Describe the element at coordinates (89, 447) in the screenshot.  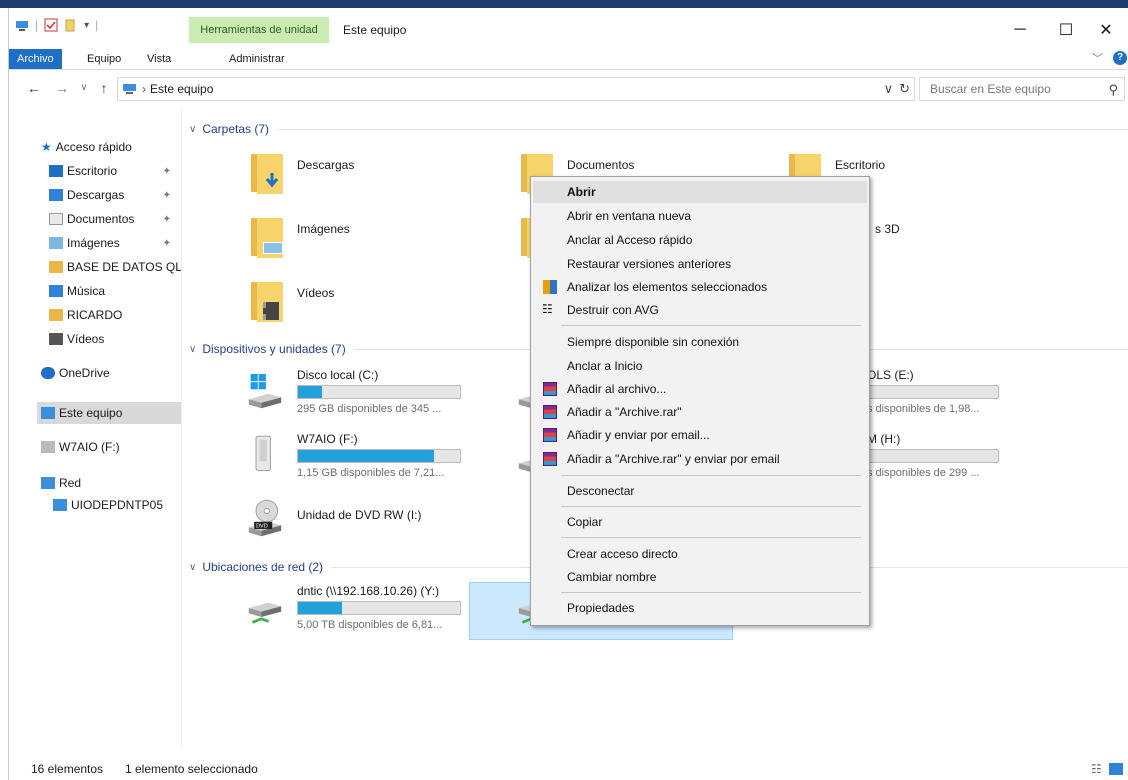
I see `sidebar-item-label: W7AIO (F:)` at that location.